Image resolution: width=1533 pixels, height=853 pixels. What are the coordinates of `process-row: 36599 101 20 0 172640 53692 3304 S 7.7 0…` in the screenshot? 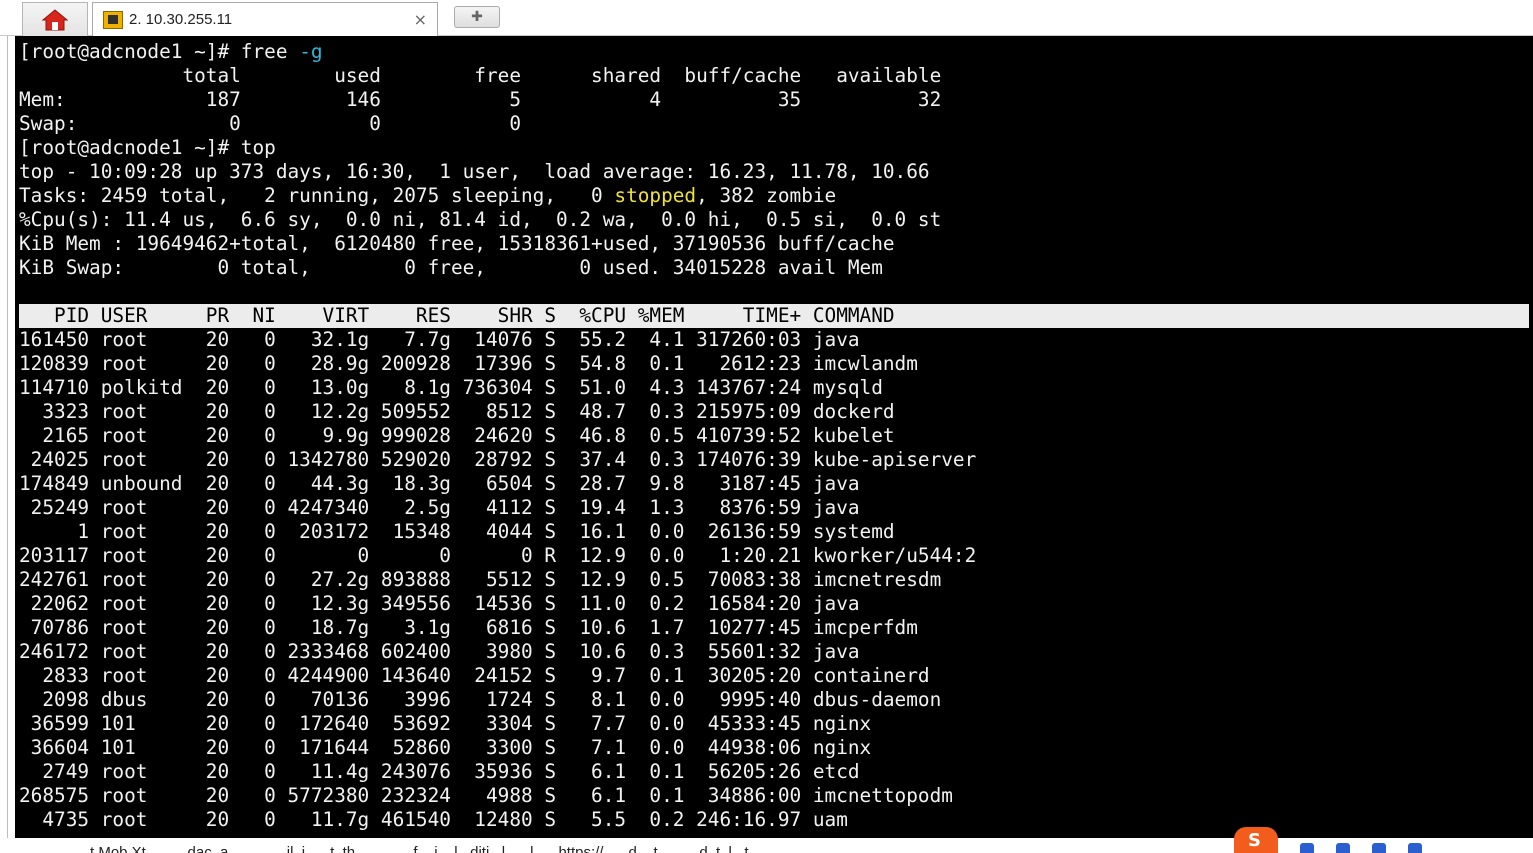 It's located at (445, 723).